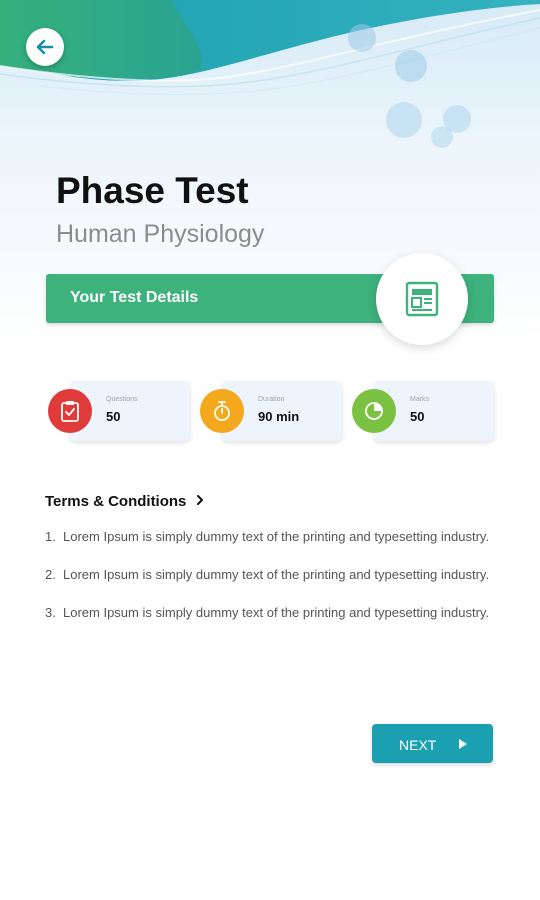  I want to click on marks-stat: Marks 50, so click(423, 412).